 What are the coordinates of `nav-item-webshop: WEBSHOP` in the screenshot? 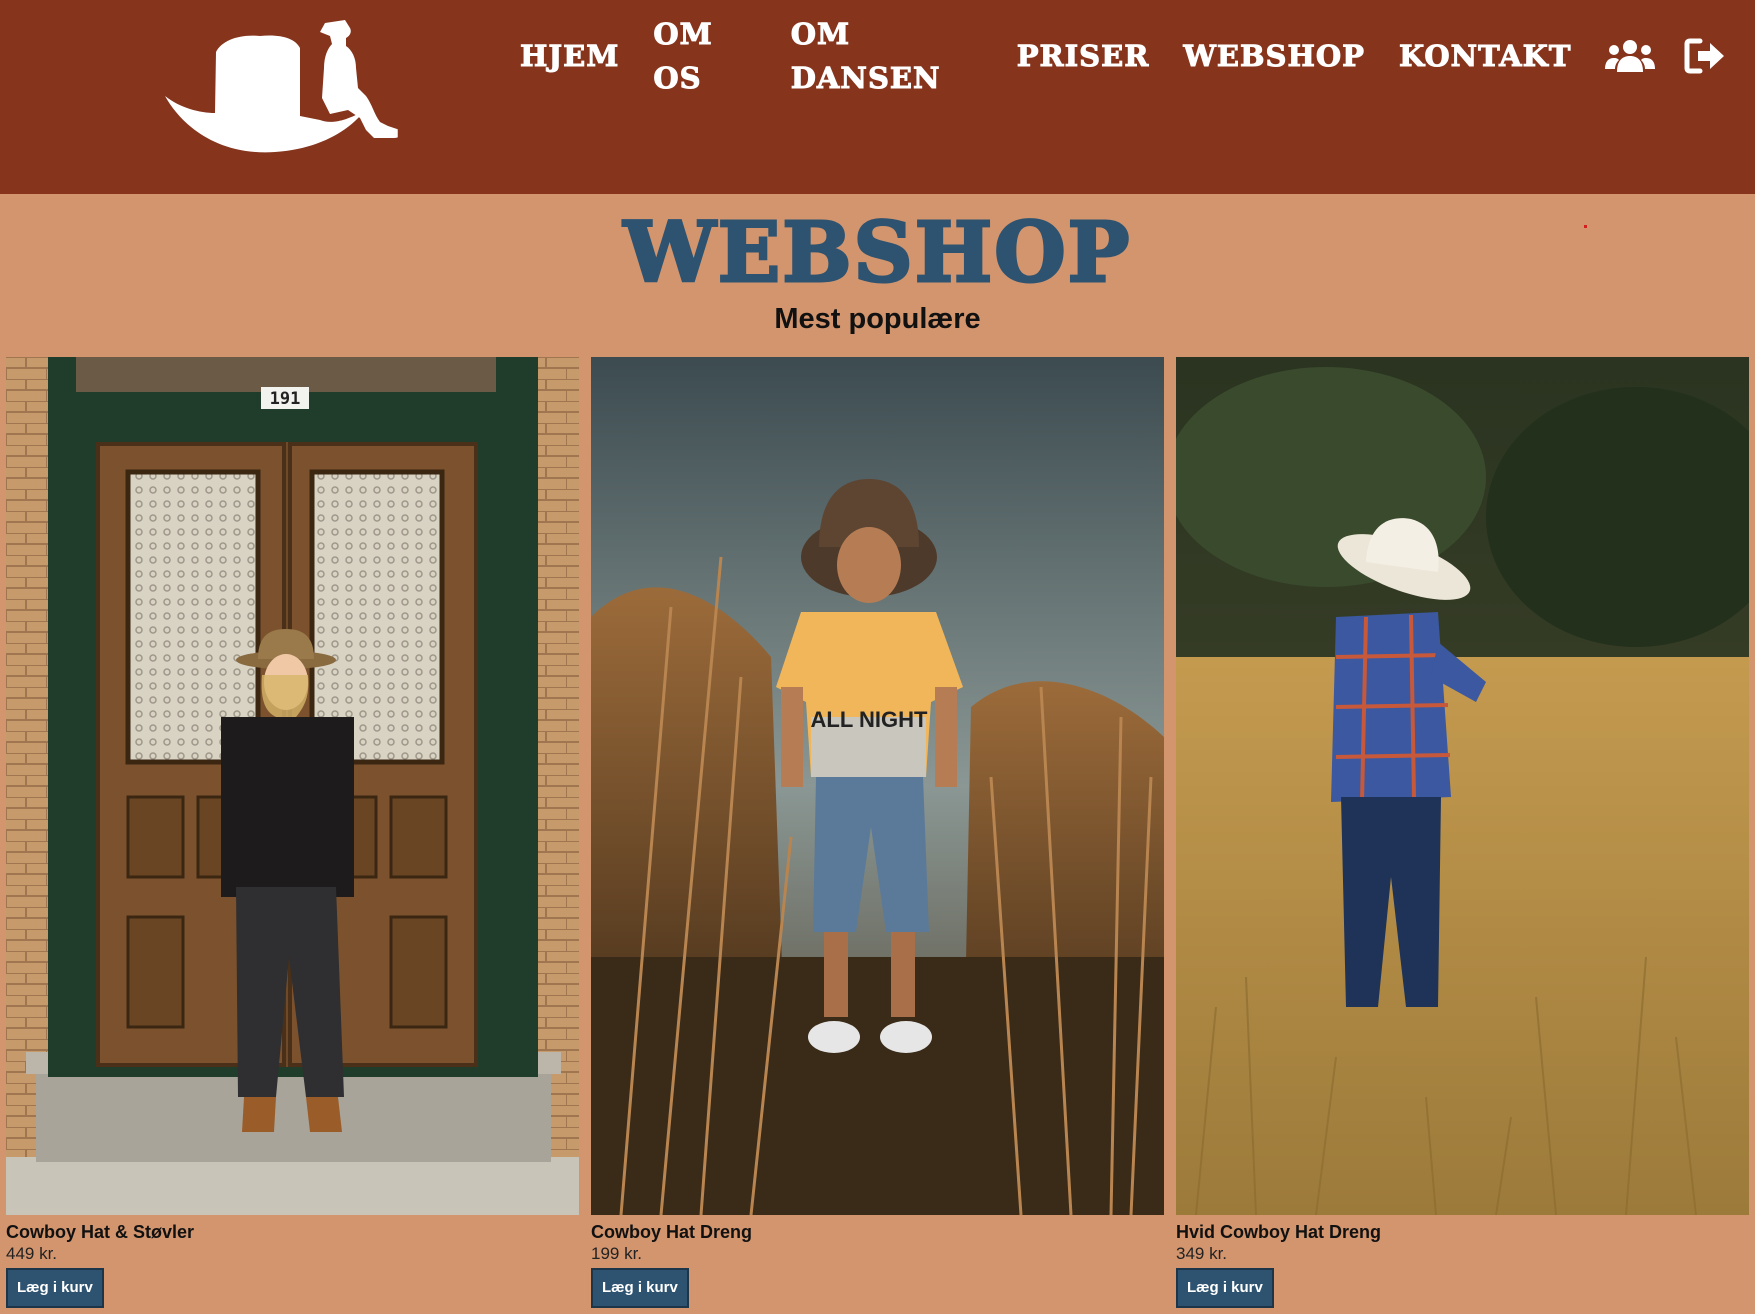 It's located at (1274, 56).